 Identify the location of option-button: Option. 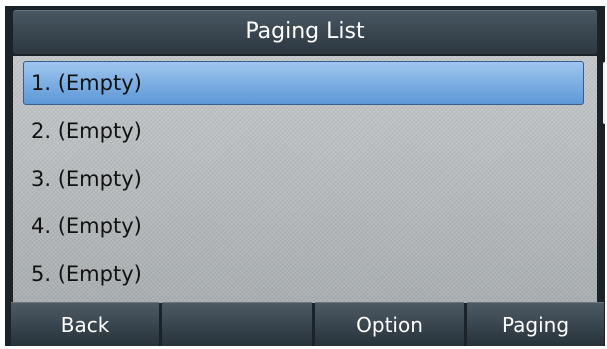
(389, 324).